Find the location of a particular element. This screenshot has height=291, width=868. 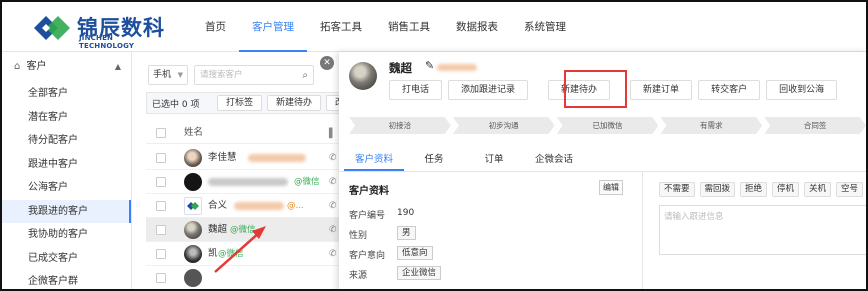

tab-wecom-chat: 企微会话 is located at coordinates (554, 160).